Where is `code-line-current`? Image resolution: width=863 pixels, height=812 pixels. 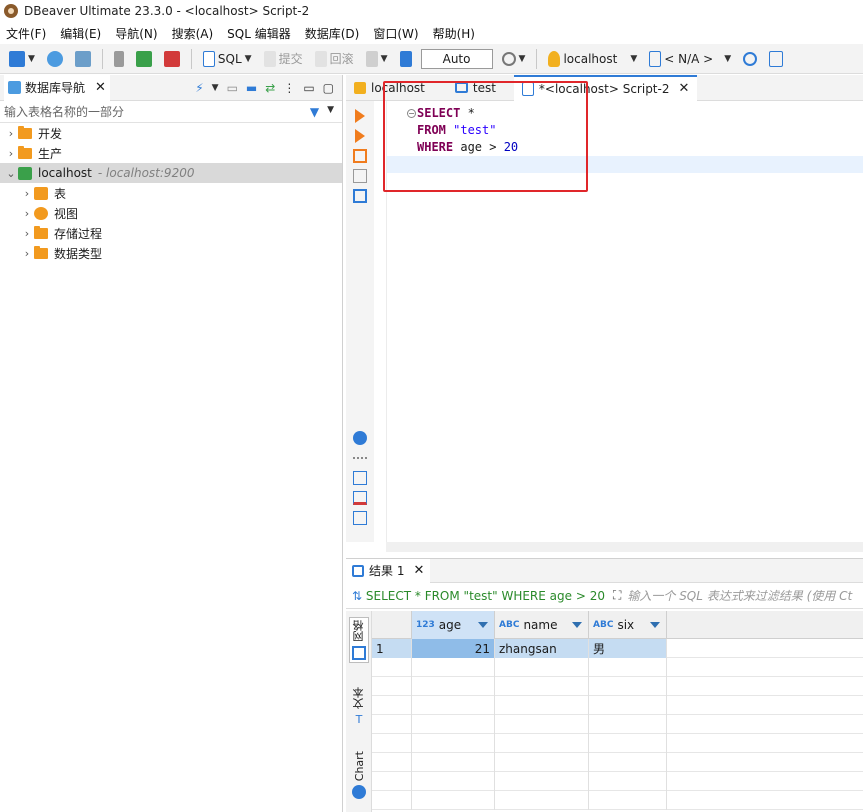
code-line-current is located at coordinates (625, 164).